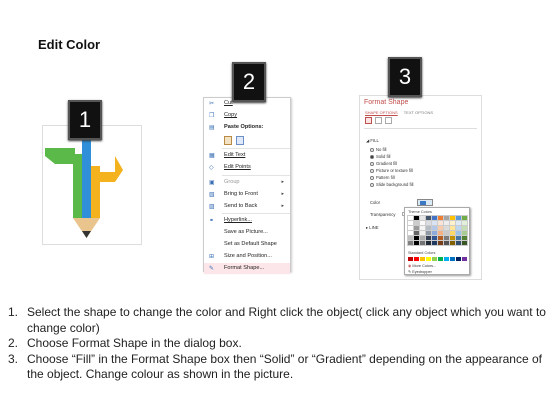  I want to click on menu-item-edit-points: ◇ Edit Points, so click(247, 168).